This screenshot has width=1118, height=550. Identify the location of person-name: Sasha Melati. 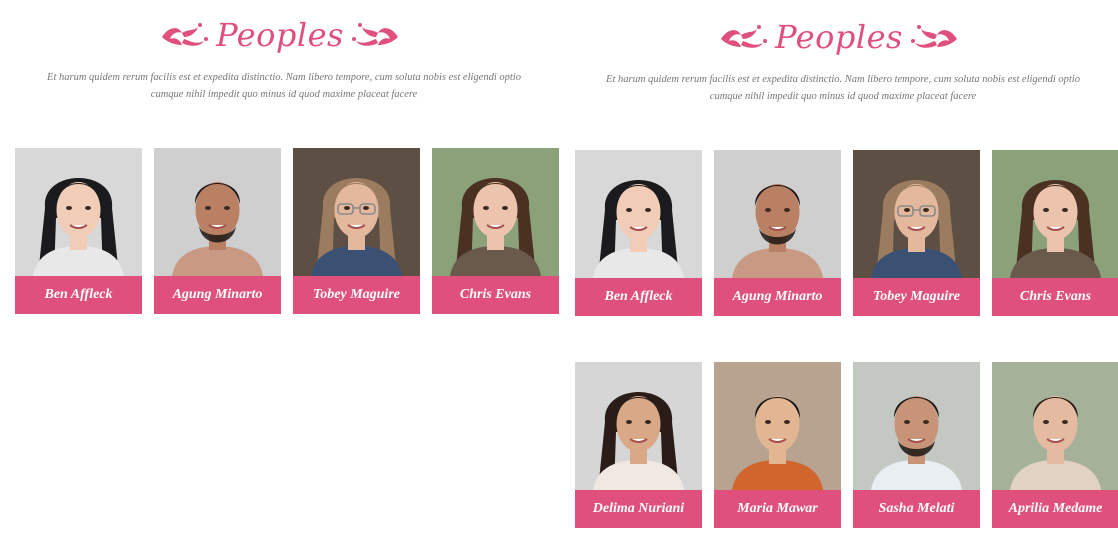
(916, 509).